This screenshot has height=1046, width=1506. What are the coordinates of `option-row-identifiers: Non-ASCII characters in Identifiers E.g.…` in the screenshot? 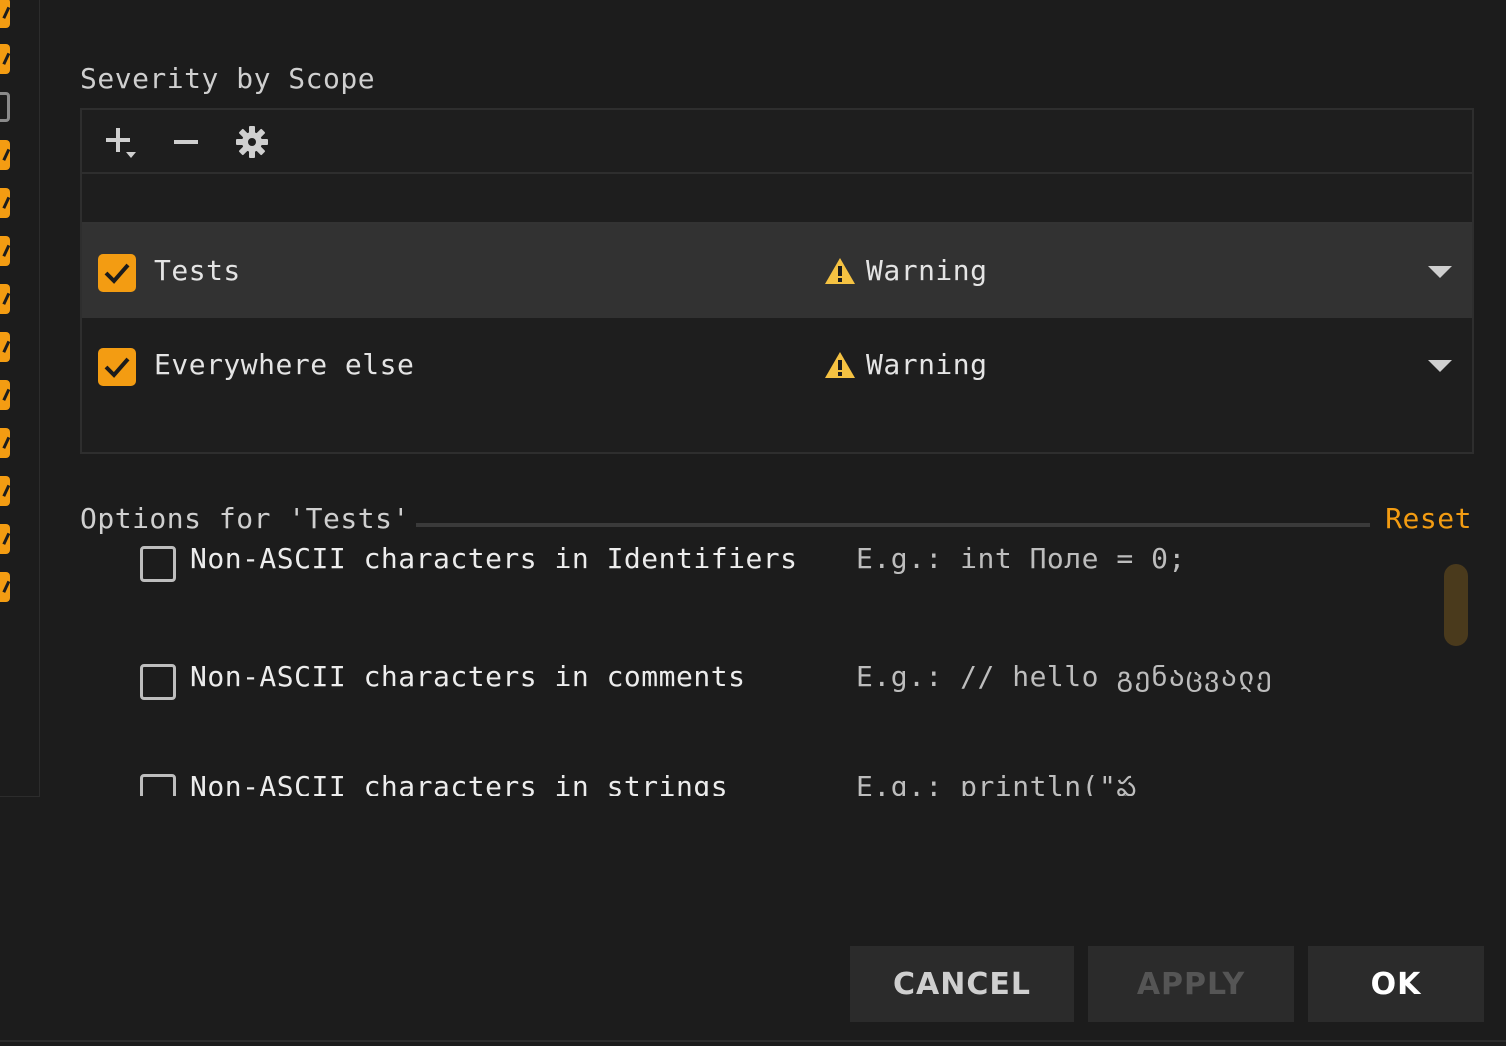 It's located at (777, 570).